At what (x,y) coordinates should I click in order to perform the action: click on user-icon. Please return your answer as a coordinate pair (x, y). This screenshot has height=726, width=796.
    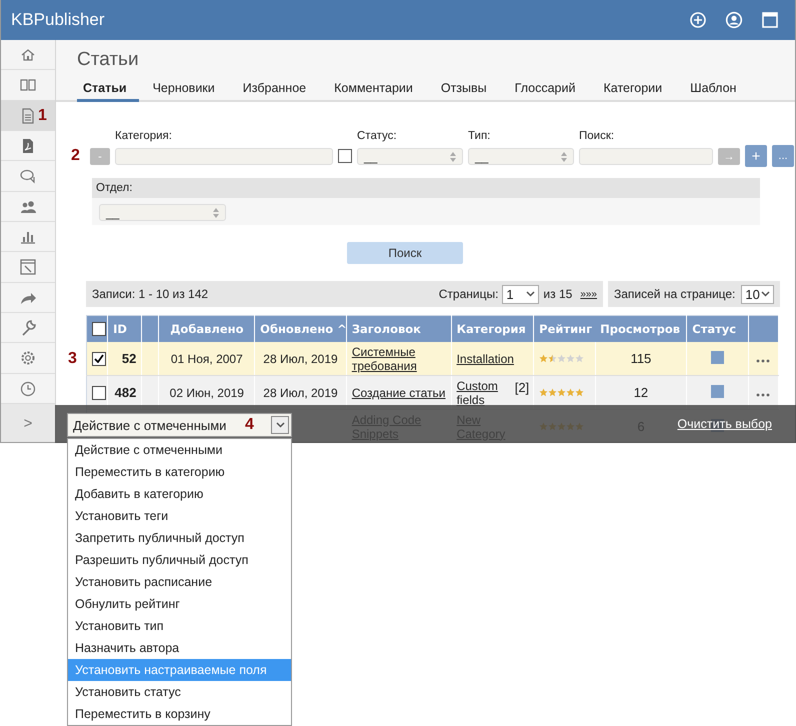
    Looking at the image, I should click on (734, 20).